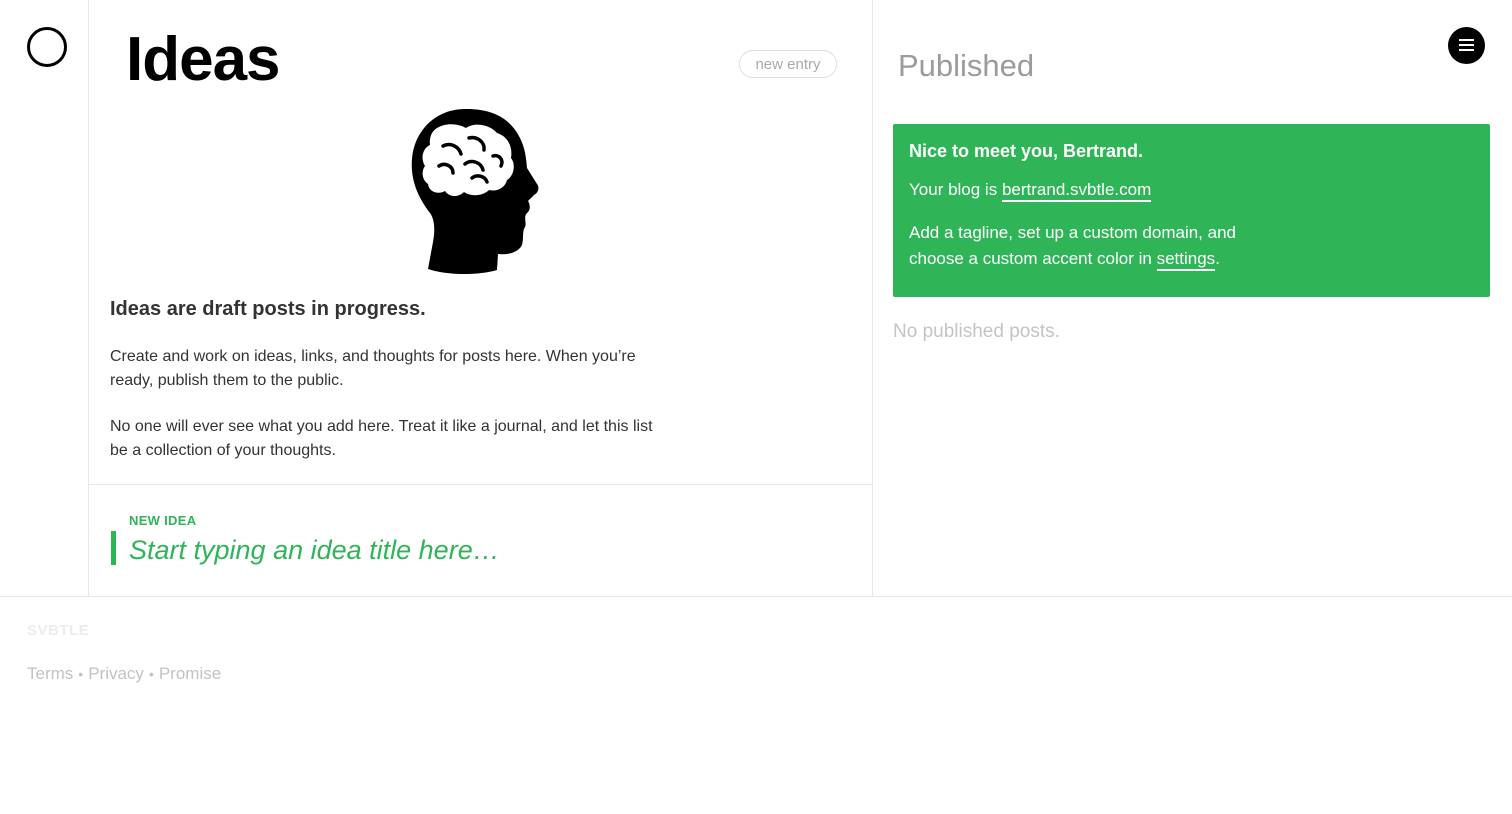  I want to click on section-divider, so click(480, 484).